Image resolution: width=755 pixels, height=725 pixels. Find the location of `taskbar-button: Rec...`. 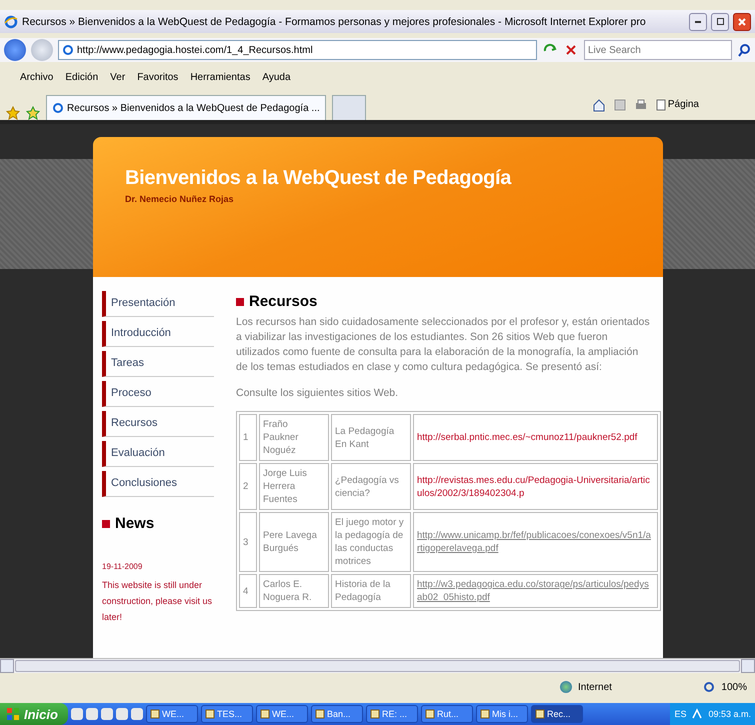

taskbar-button: Rec... is located at coordinates (556, 714).